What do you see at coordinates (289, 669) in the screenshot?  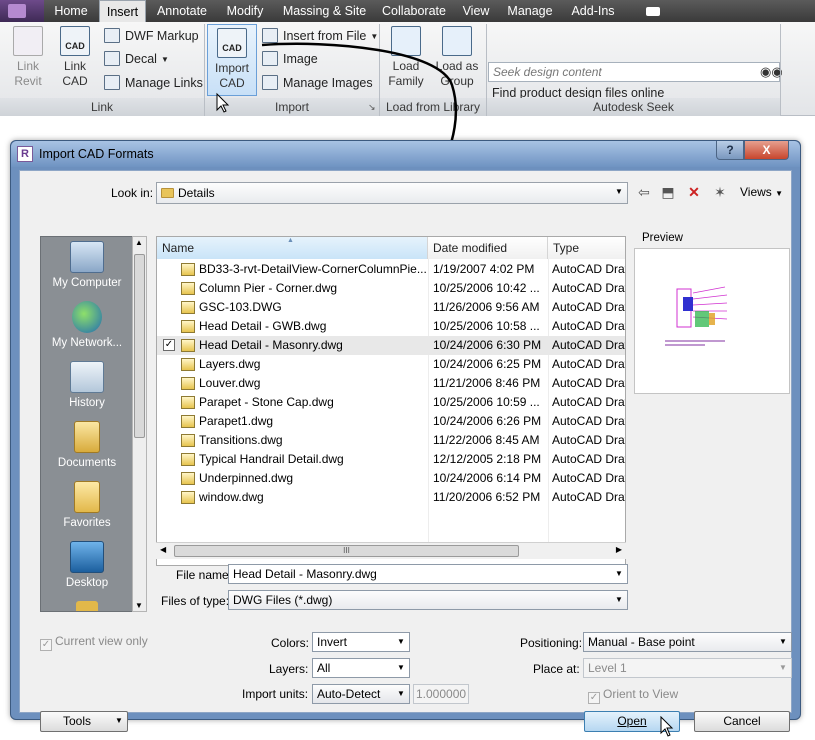 I see `layers-label: Layers:` at bounding box center [289, 669].